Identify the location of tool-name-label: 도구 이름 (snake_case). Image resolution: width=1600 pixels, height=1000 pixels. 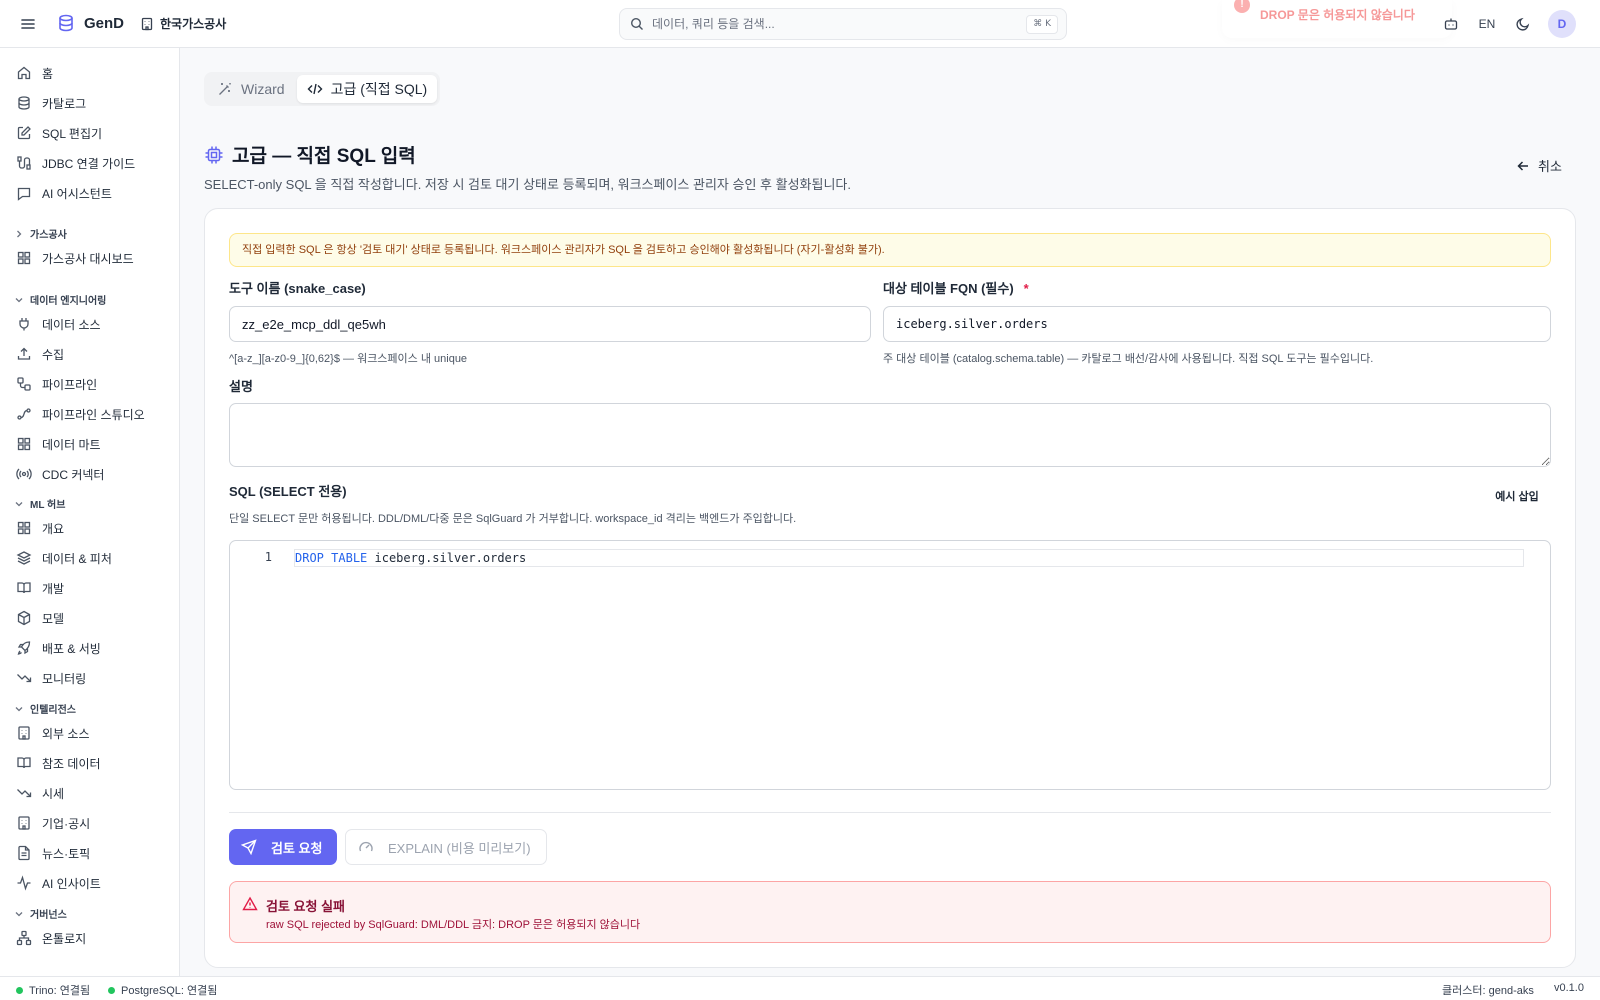
(297, 288).